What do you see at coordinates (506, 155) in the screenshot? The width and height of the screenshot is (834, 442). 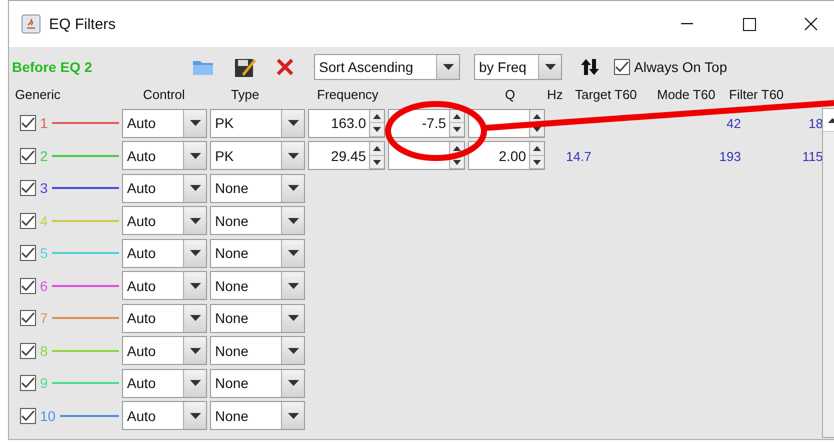 I see `spinner-field: 2.00` at bounding box center [506, 155].